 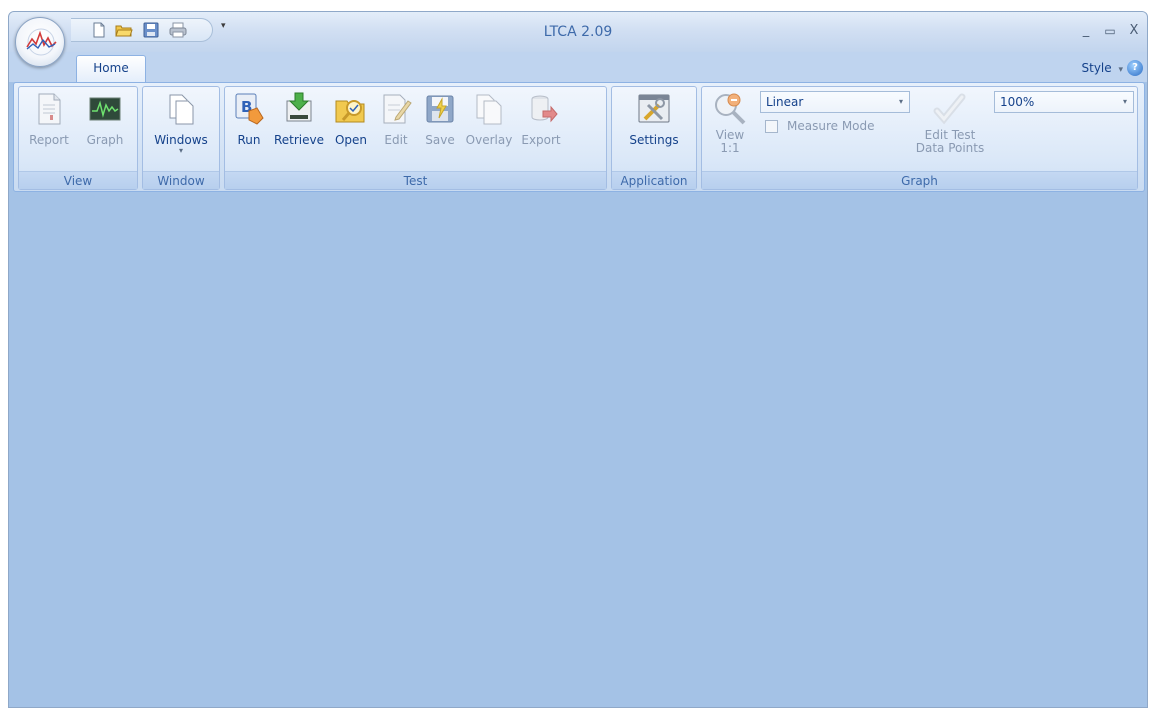 What do you see at coordinates (489, 140) in the screenshot?
I see `overlay-label: Overlay` at bounding box center [489, 140].